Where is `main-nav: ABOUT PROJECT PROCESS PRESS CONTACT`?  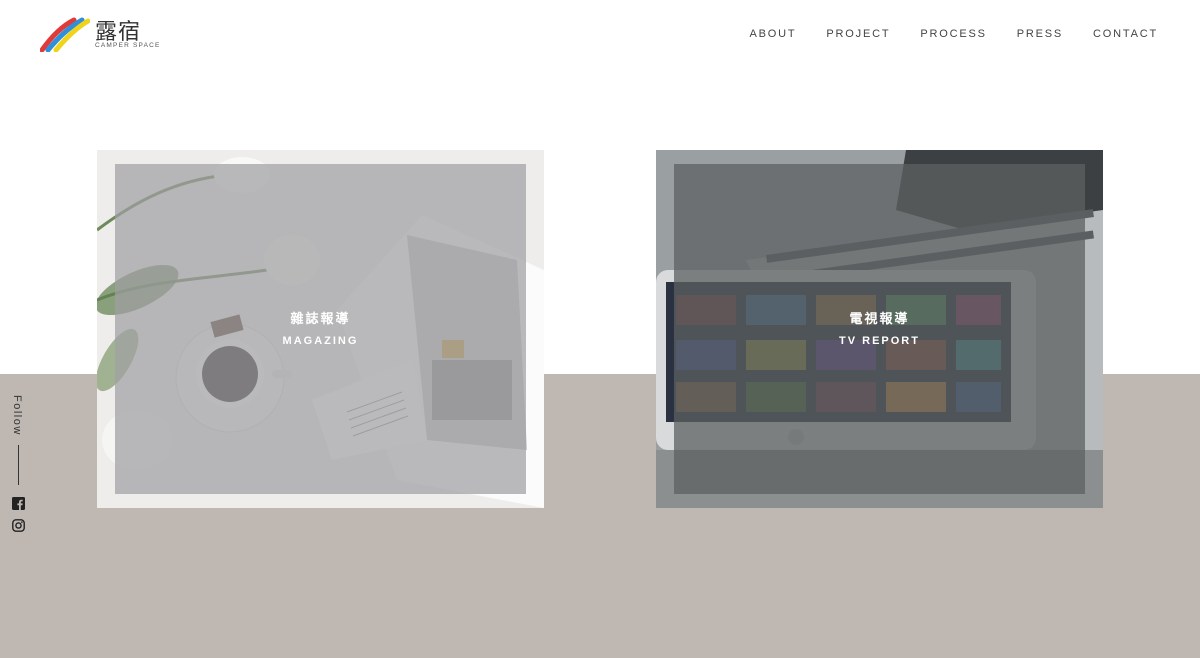 main-nav: ABOUT PROJECT PROCESS PRESS CONTACT is located at coordinates (939, 34).